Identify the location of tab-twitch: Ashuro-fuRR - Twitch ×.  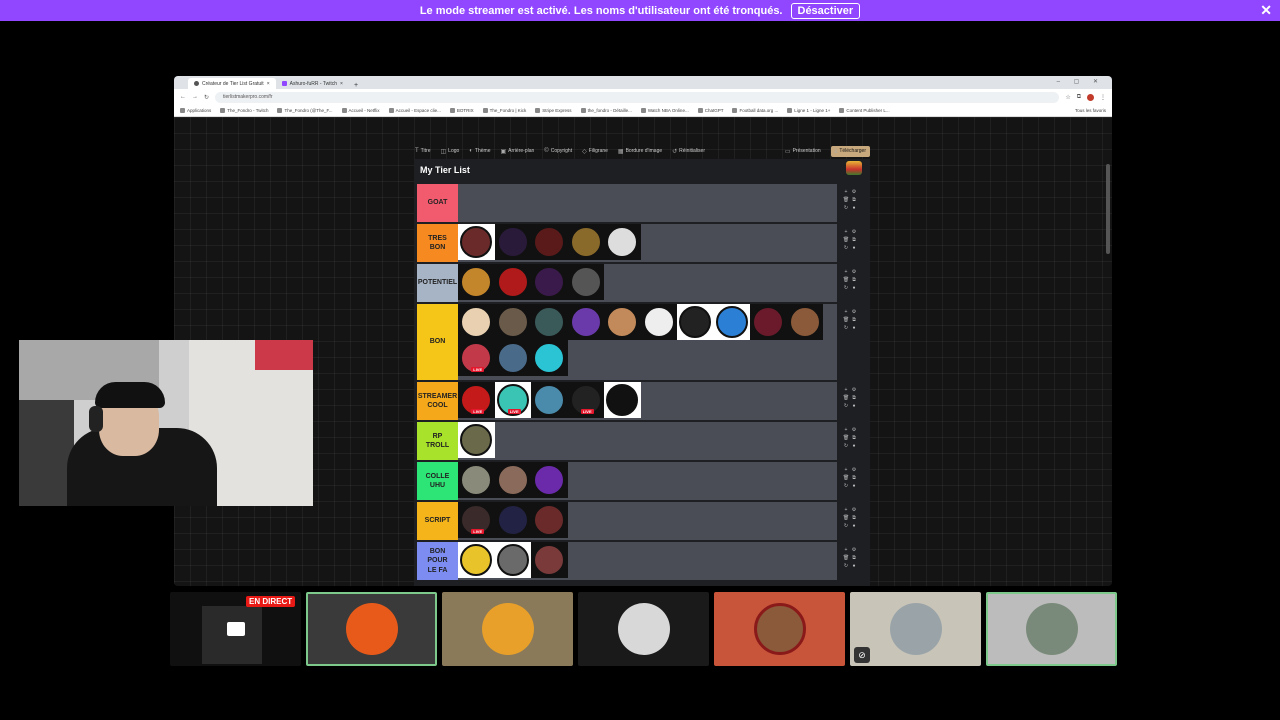
(312, 83).